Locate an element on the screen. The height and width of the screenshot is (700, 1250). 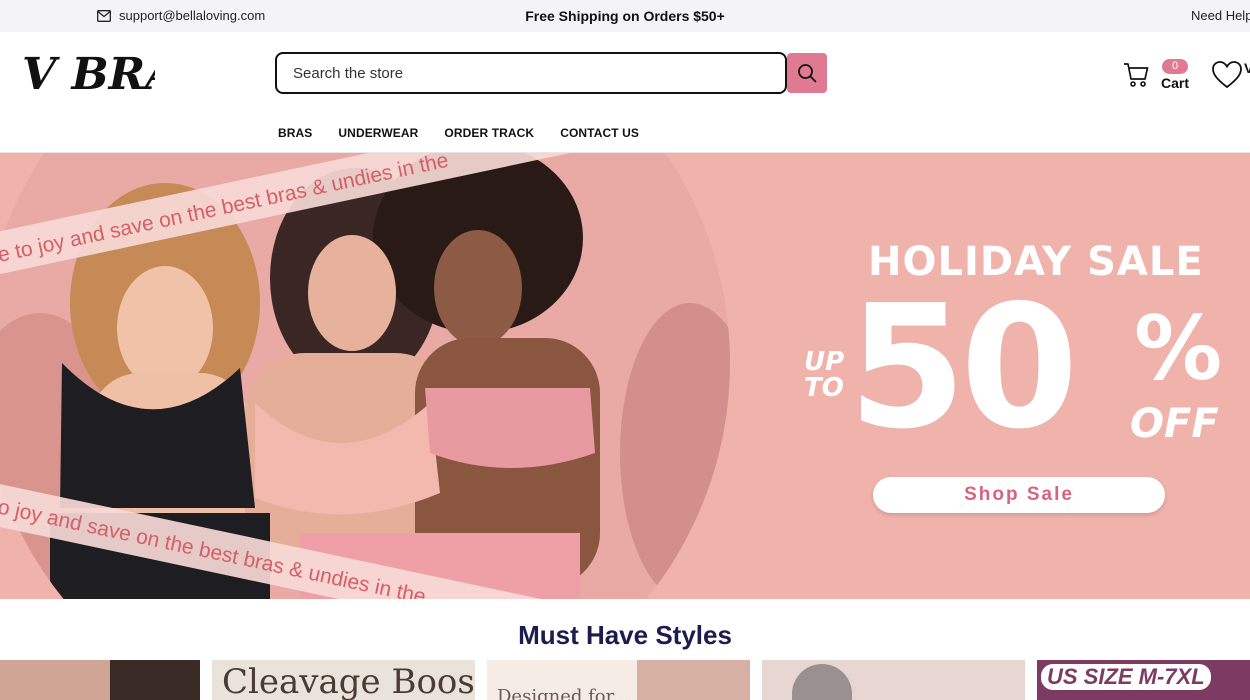
cart-count-badge: 0 is located at coordinates (1175, 66).